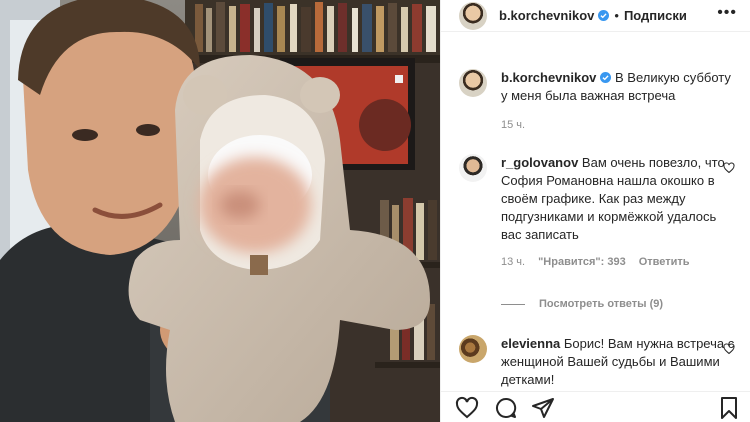  I want to click on caption-author-avatar, so click(473, 83).